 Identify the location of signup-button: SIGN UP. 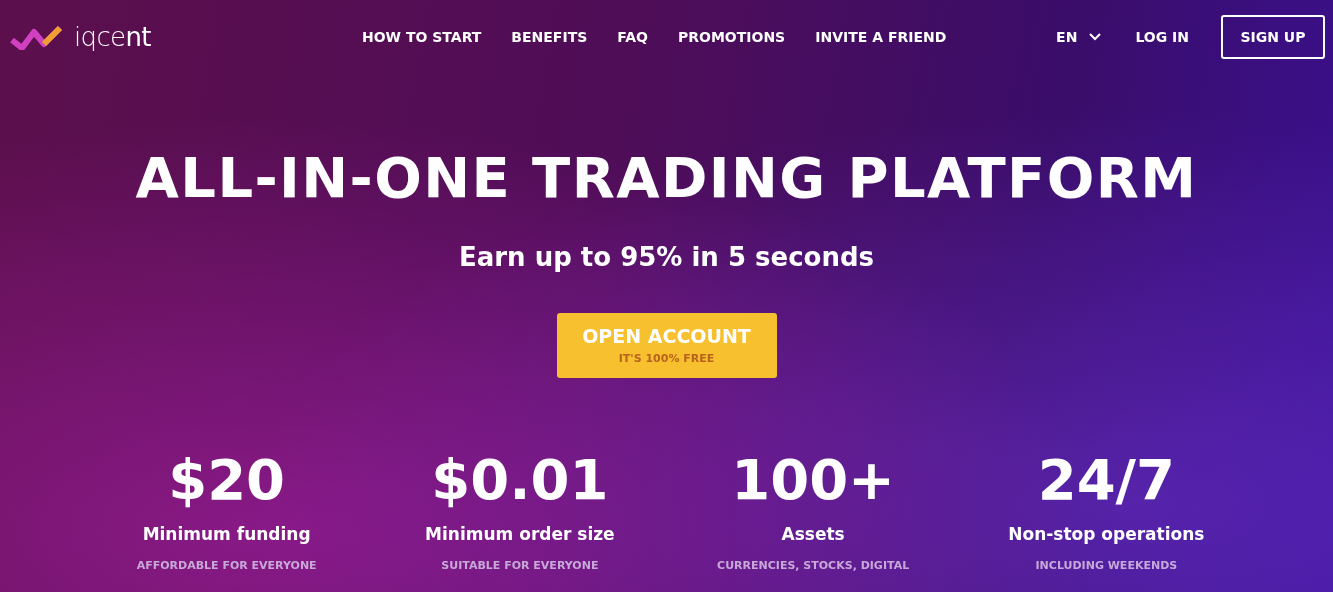
(1273, 37).